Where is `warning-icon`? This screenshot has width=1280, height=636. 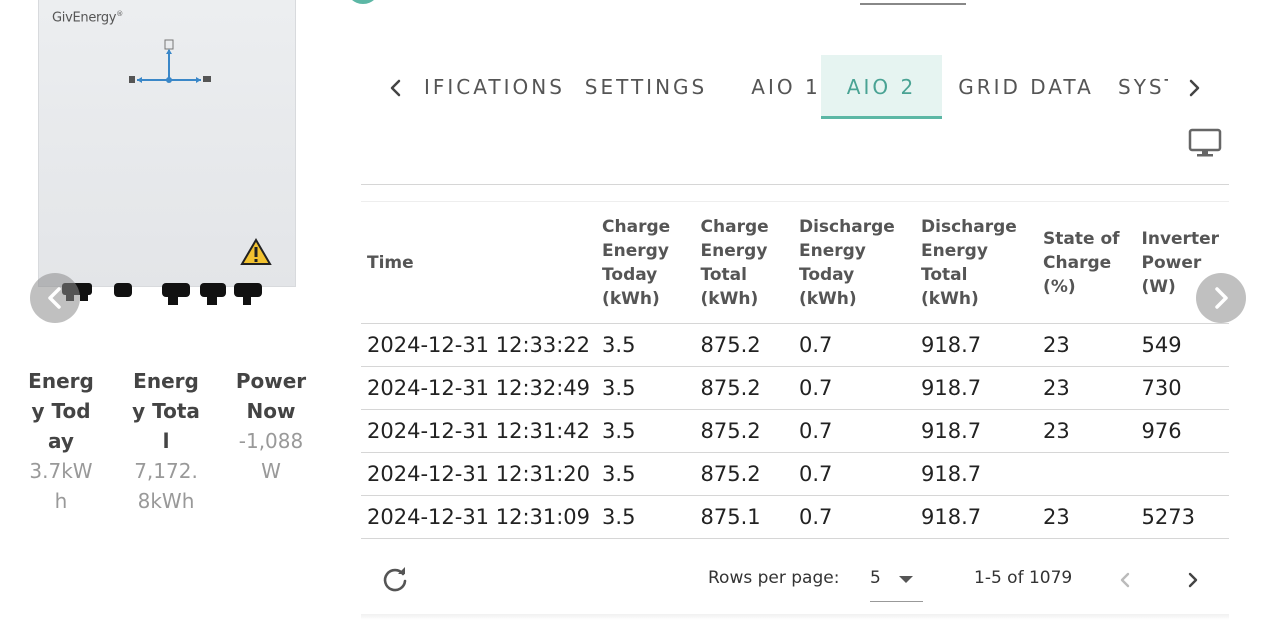
warning-icon is located at coordinates (256, 251).